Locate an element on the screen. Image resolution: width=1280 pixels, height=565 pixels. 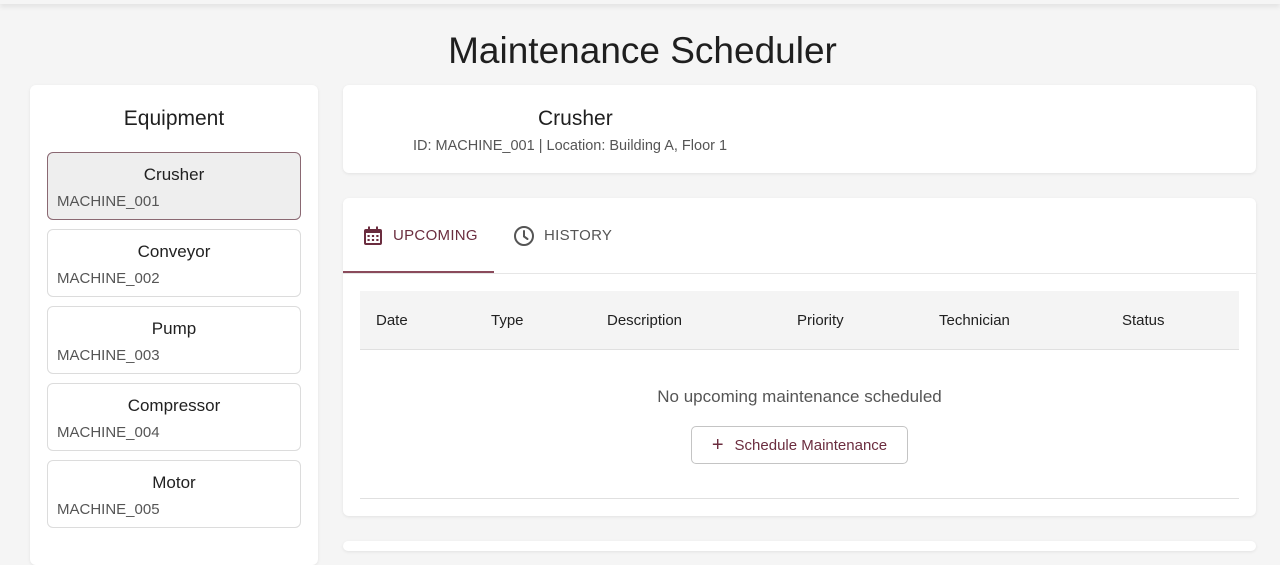
equipment-id: MACHINE_005 is located at coordinates (108, 509).